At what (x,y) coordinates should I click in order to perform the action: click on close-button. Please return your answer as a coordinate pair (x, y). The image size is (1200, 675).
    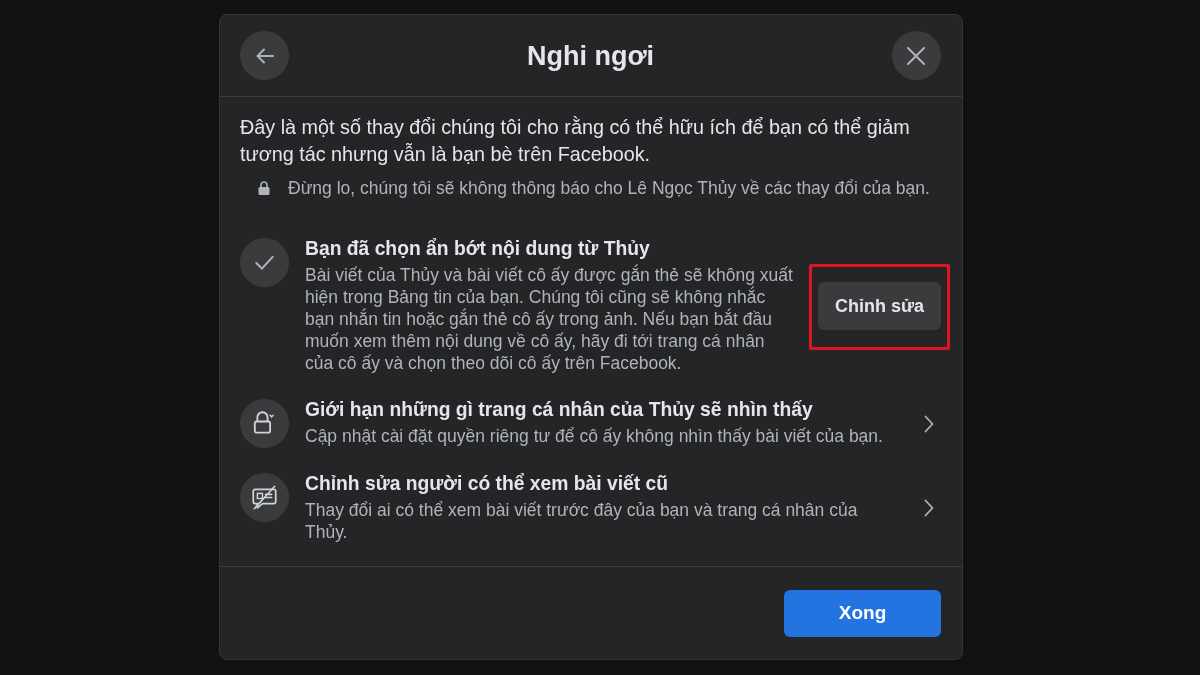
    Looking at the image, I should click on (916, 55).